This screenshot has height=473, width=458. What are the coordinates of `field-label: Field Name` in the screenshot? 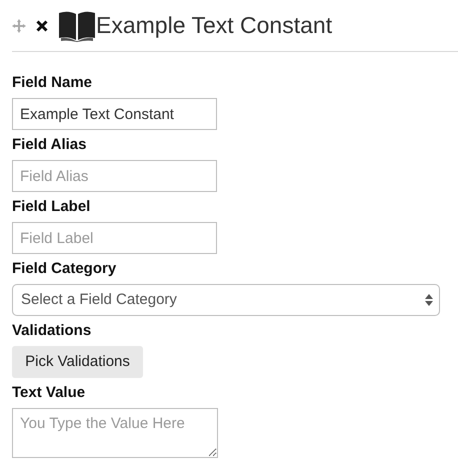 It's located at (52, 83).